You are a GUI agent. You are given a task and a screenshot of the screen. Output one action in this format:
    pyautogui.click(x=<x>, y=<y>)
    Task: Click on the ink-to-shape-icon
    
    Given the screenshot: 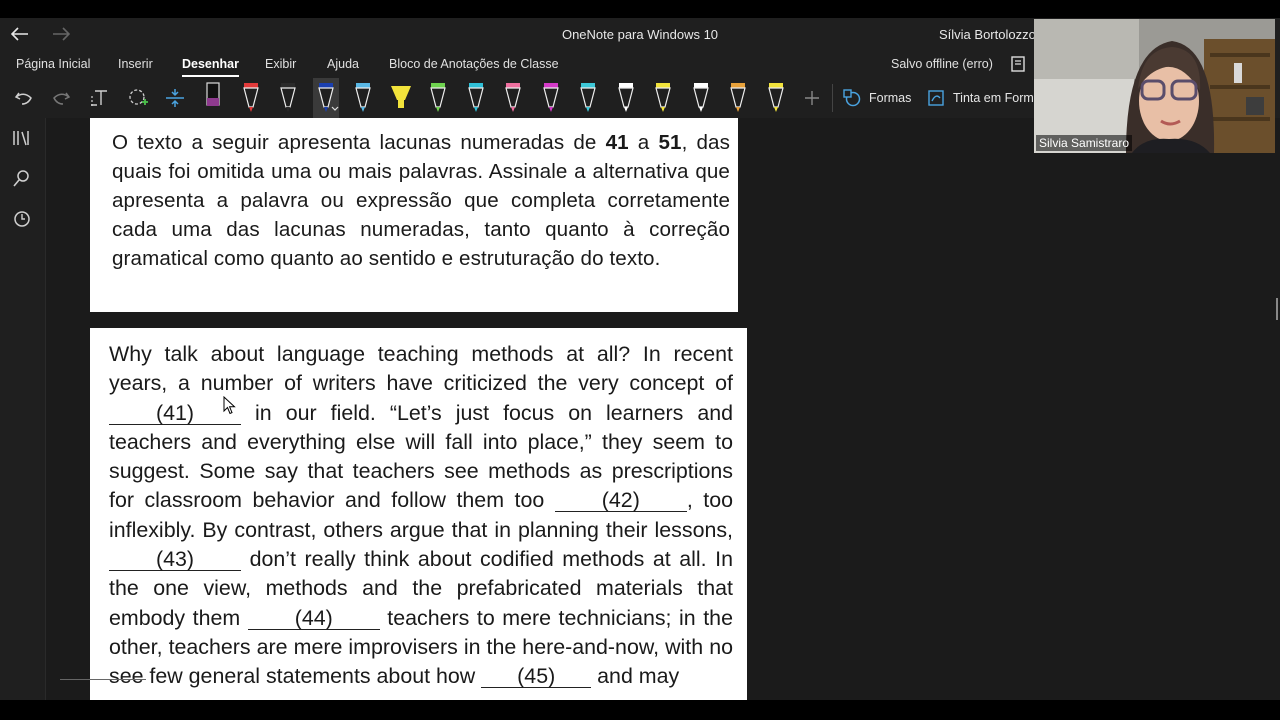 What is the action you would take?
    pyautogui.click(x=936, y=100)
    